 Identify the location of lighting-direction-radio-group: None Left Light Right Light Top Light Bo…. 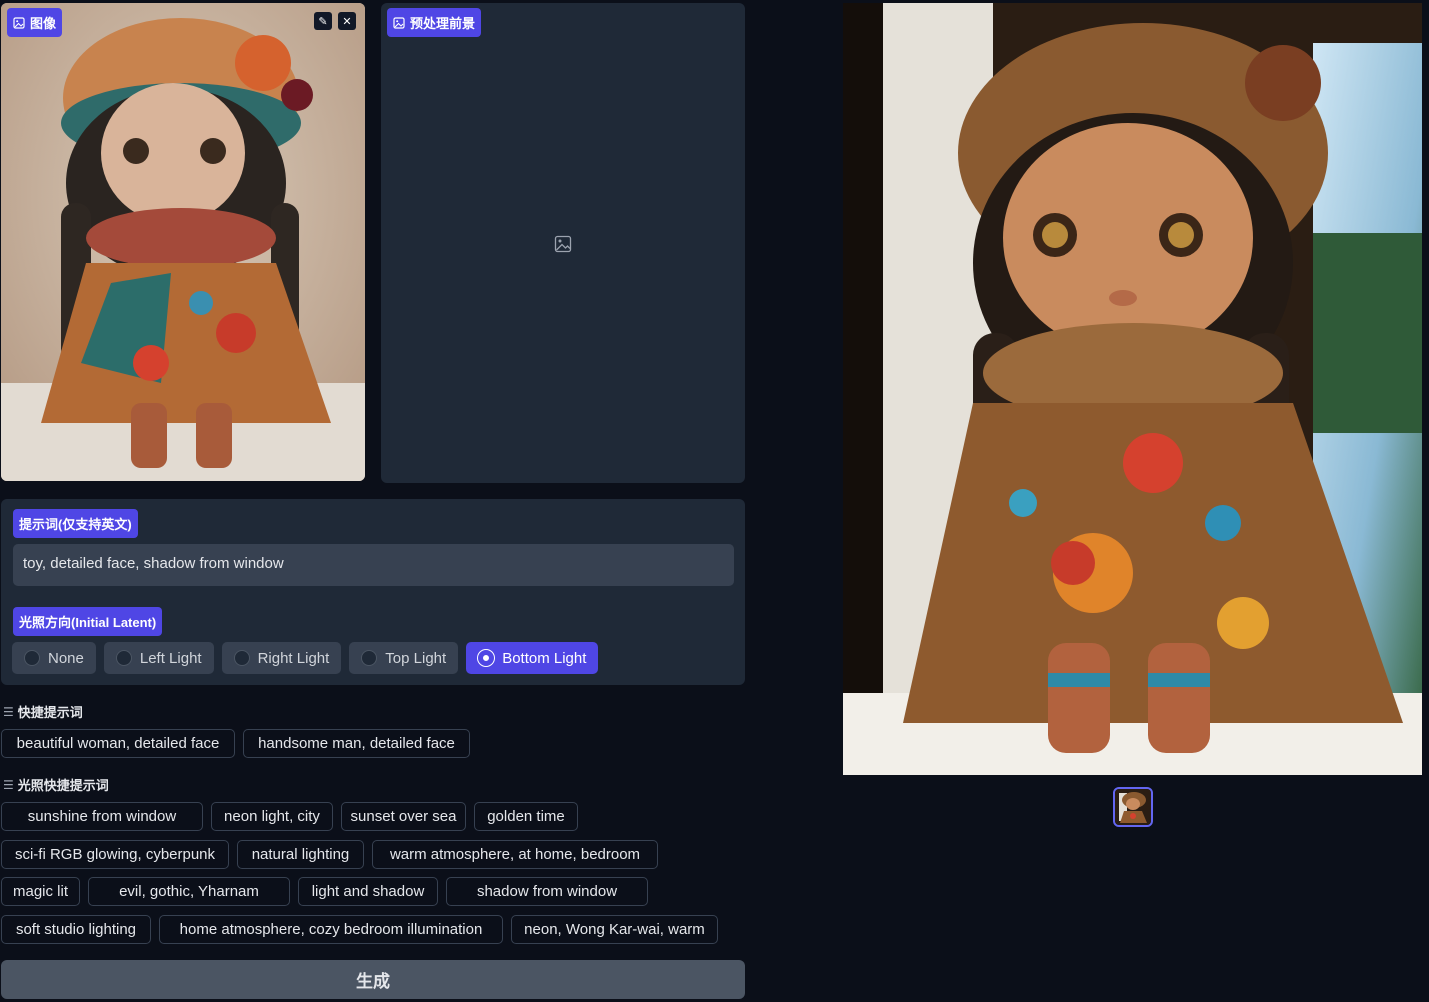
(305, 658).